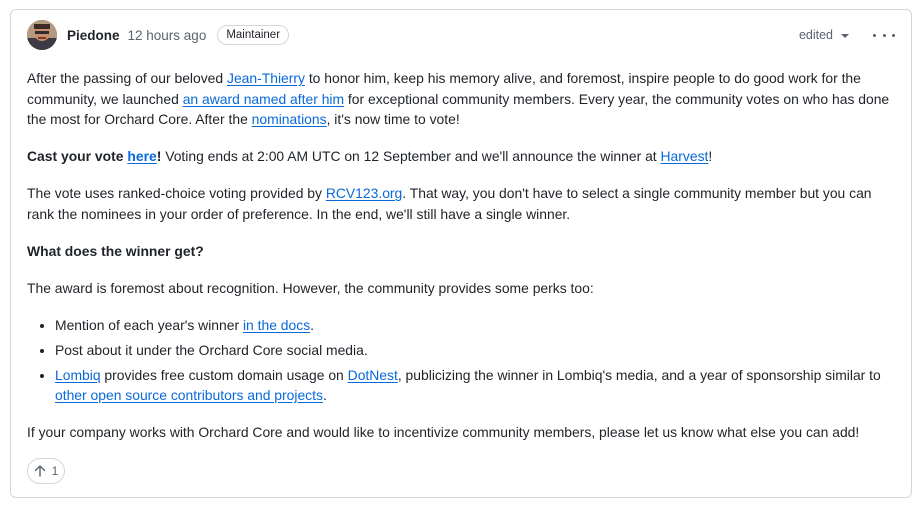 The width and height of the screenshot is (924, 510). I want to click on paragraph-heading: What does the winner get?, so click(461, 251).